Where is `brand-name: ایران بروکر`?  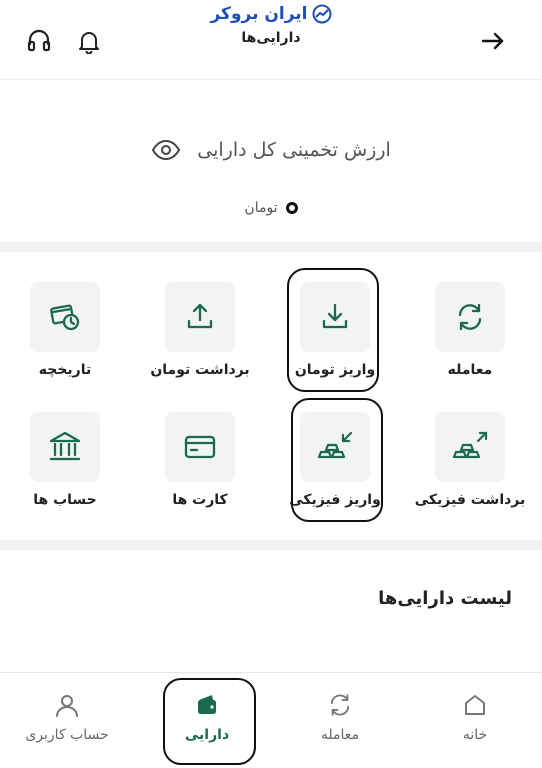 brand-name: ایران بروکر is located at coordinates (259, 14).